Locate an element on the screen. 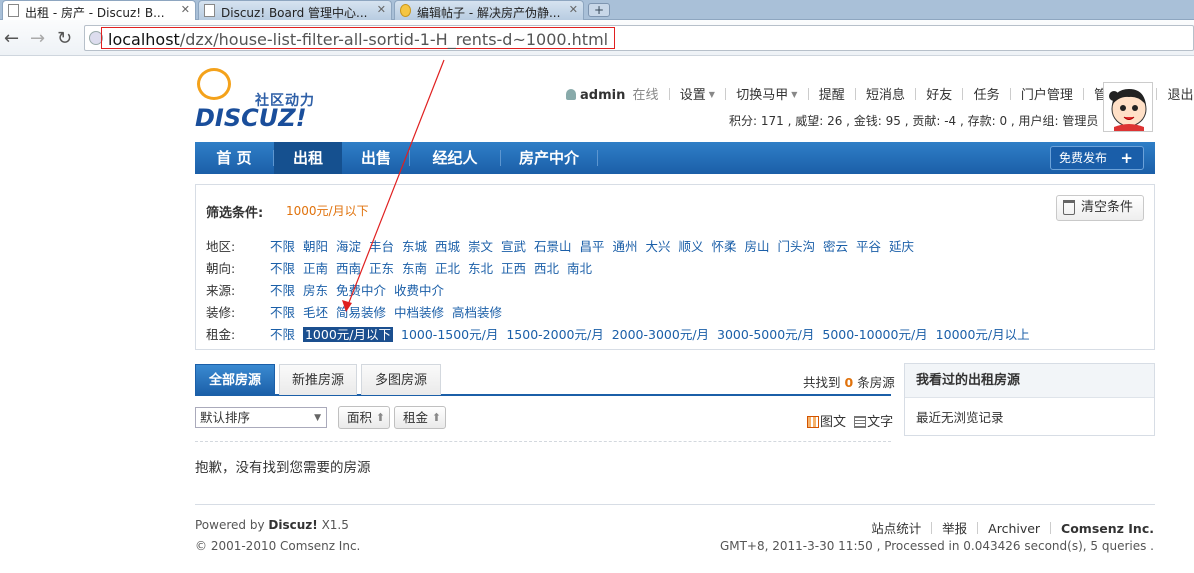 This screenshot has width=1194, height=573. filter-option: 3000-5000元/月 is located at coordinates (765, 334).